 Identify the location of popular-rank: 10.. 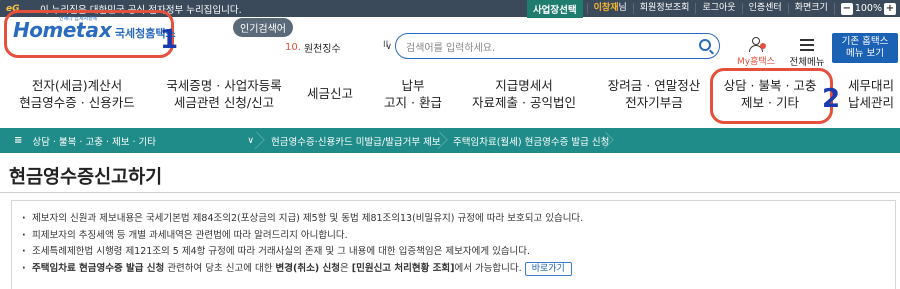
(293, 47).